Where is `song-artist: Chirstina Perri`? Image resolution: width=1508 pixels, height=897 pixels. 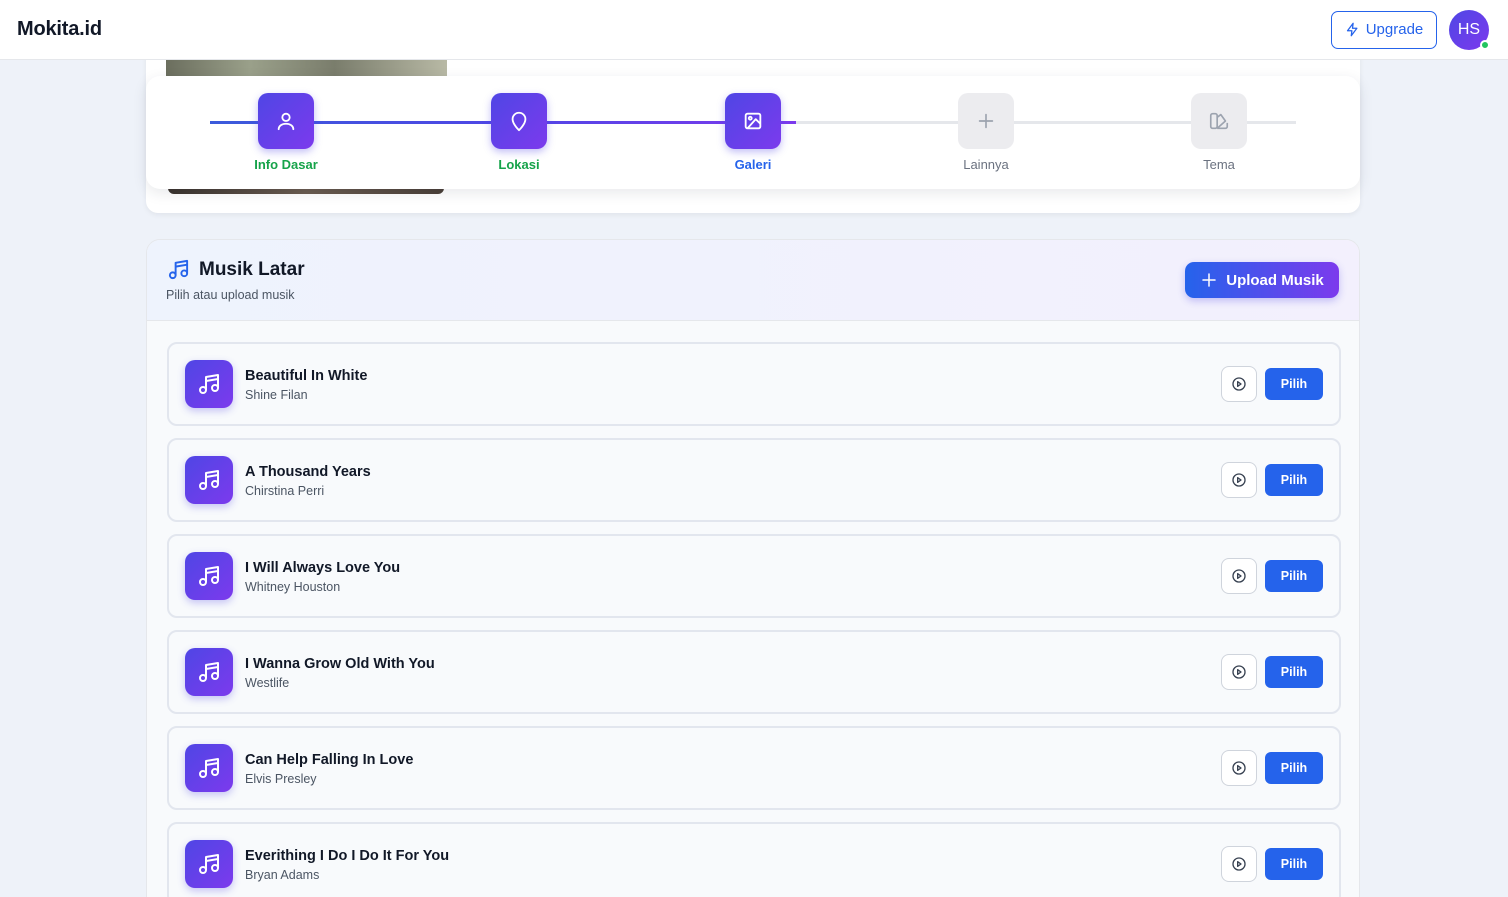
song-artist: Chirstina Perri is located at coordinates (285, 491).